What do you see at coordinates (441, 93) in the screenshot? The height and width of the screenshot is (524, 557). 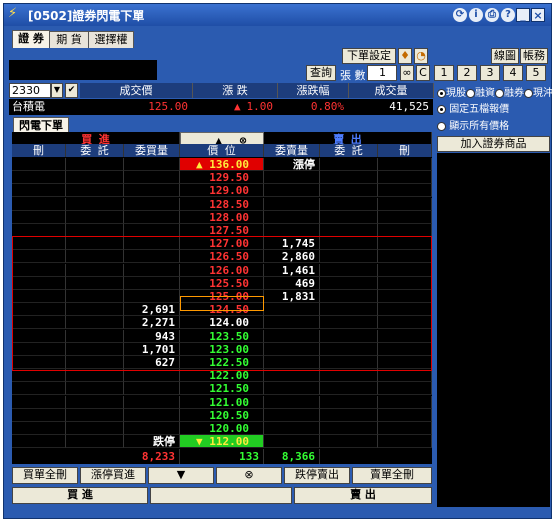 I see `mode-cash-radio` at bounding box center [441, 93].